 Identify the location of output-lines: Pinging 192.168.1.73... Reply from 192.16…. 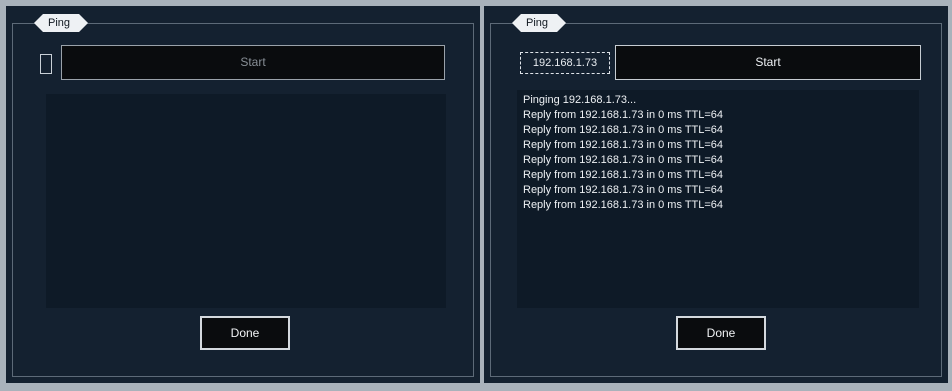
(718, 151).